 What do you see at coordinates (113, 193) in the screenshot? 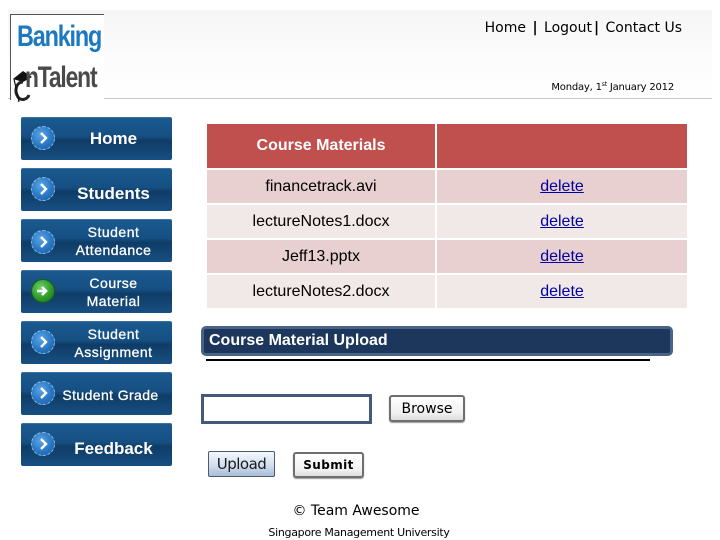
I see `sidebar-item-label: Students` at bounding box center [113, 193].